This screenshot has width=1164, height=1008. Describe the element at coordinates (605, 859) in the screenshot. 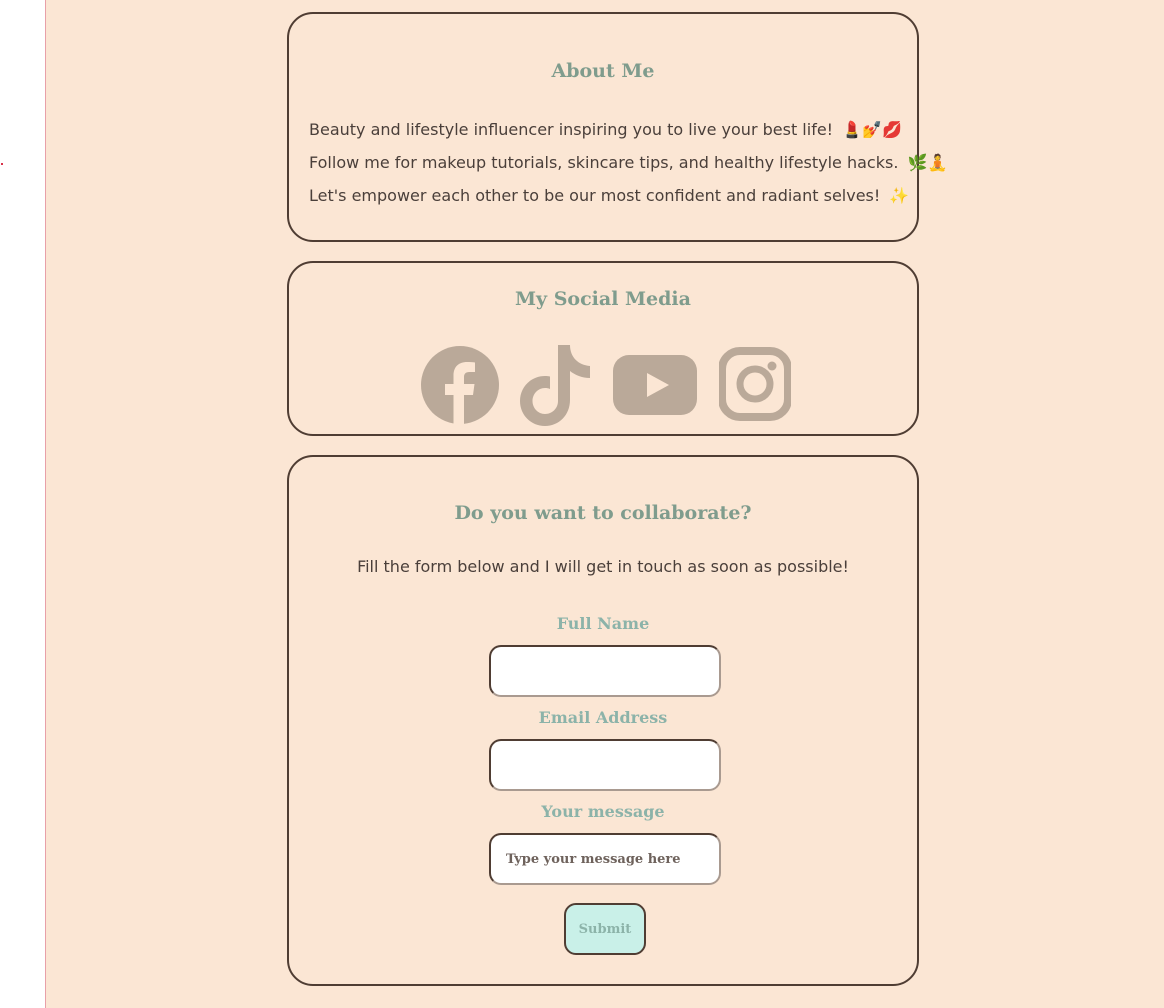

I see `message-input` at that location.